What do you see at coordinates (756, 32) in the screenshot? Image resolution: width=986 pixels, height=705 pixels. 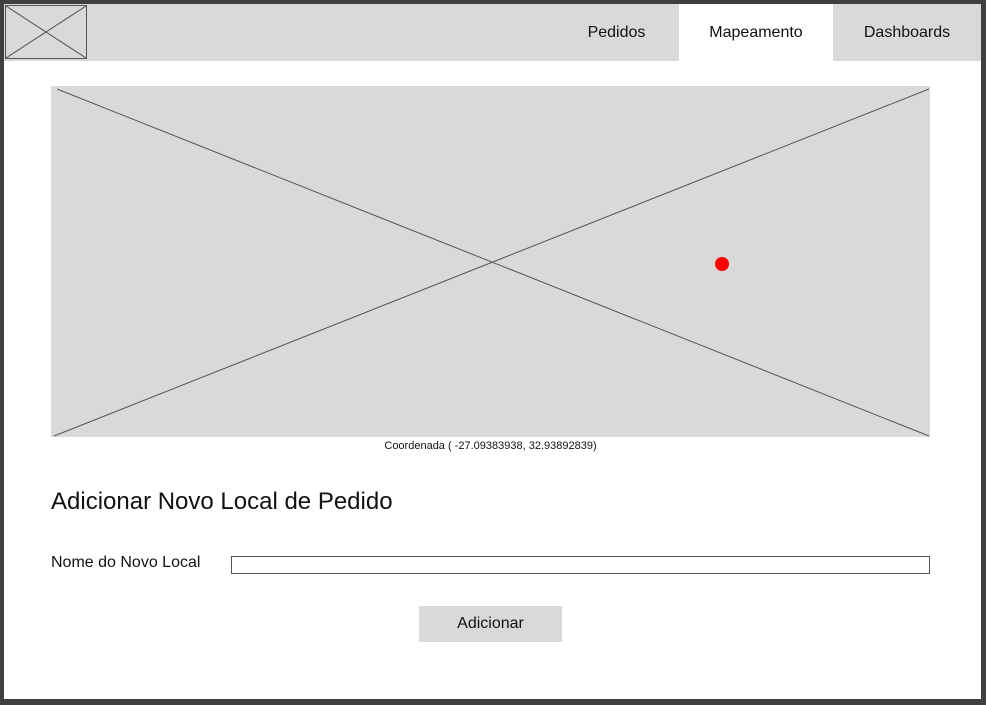 I see `tab-mapeamento: Mapeamento` at bounding box center [756, 32].